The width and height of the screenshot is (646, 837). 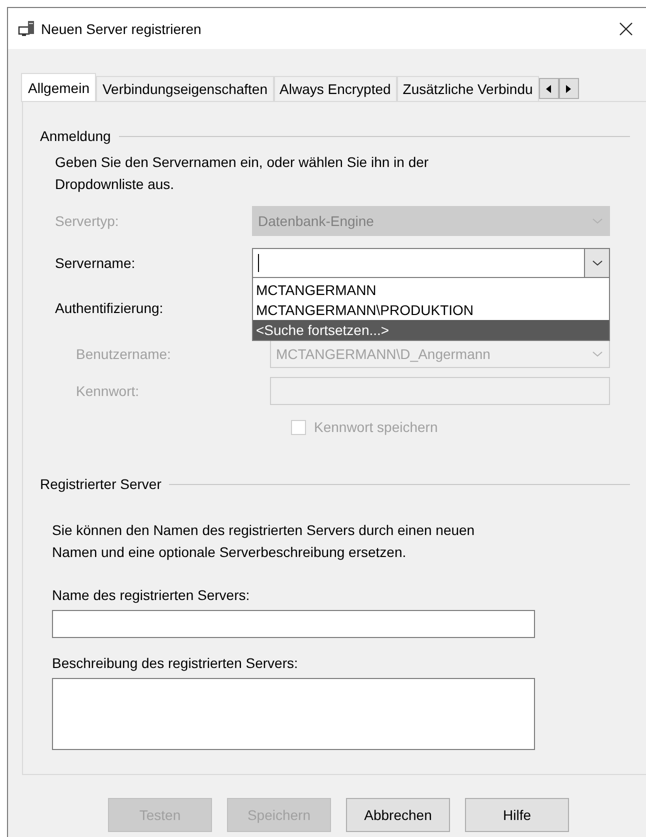 What do you see at coordinates (26, 28) in the screenshot?
I see `server-icon` at bounding box center [26, 28].